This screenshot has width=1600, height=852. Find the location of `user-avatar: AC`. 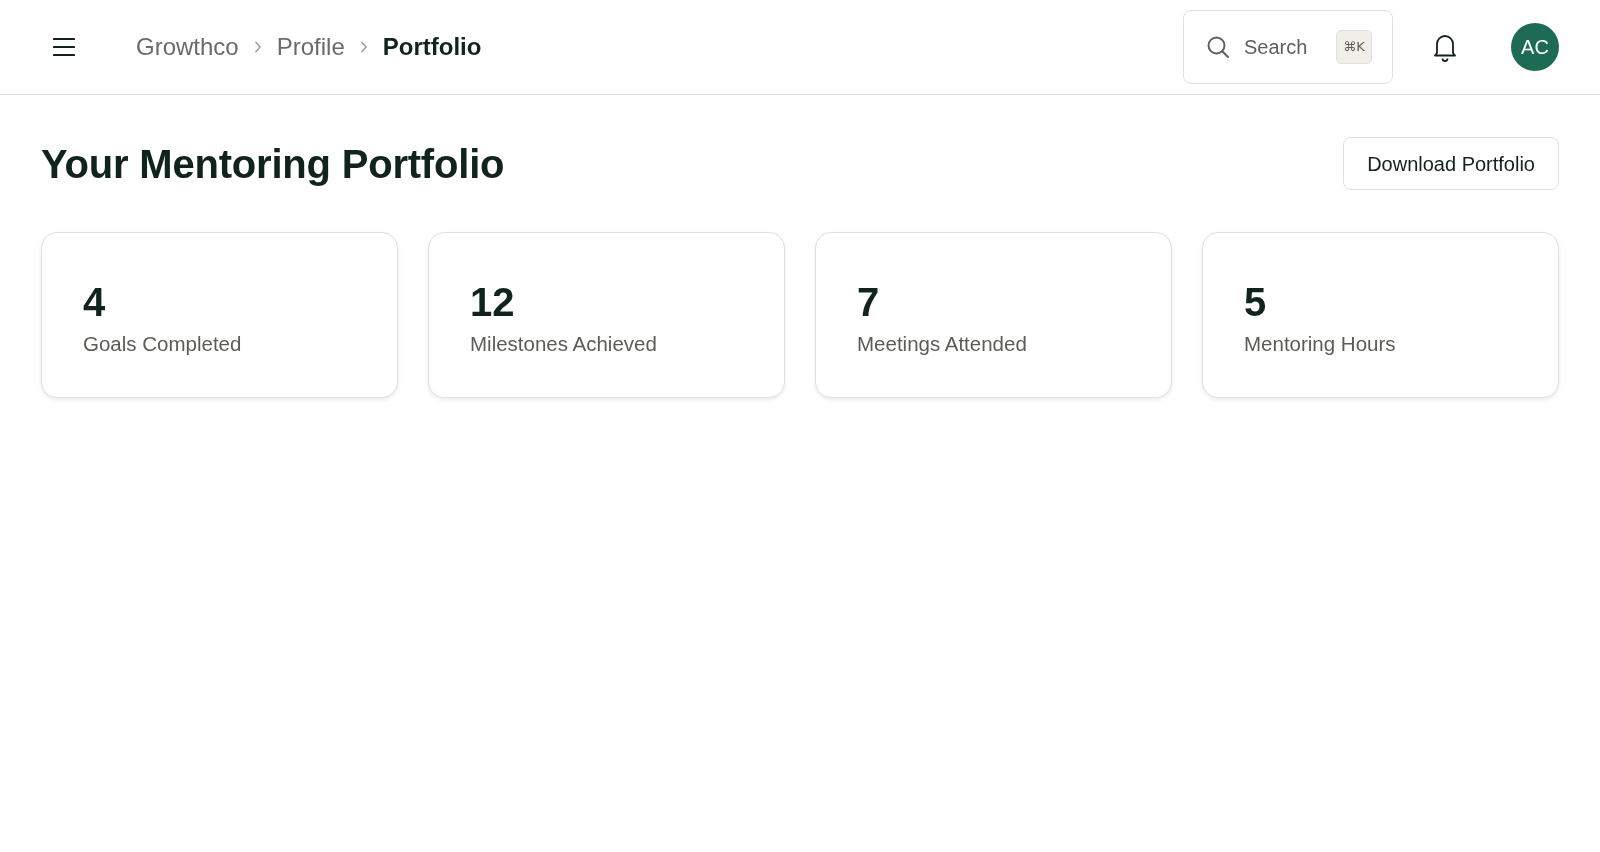

user-avatar: AC is located at coordinates (1535, 47).